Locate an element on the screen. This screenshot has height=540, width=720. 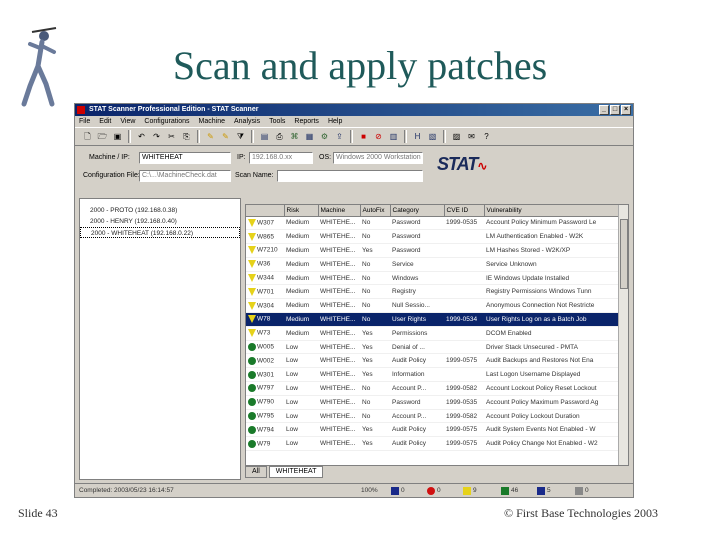
copy-icon: ⎘ is located at coordinates (186, 136).